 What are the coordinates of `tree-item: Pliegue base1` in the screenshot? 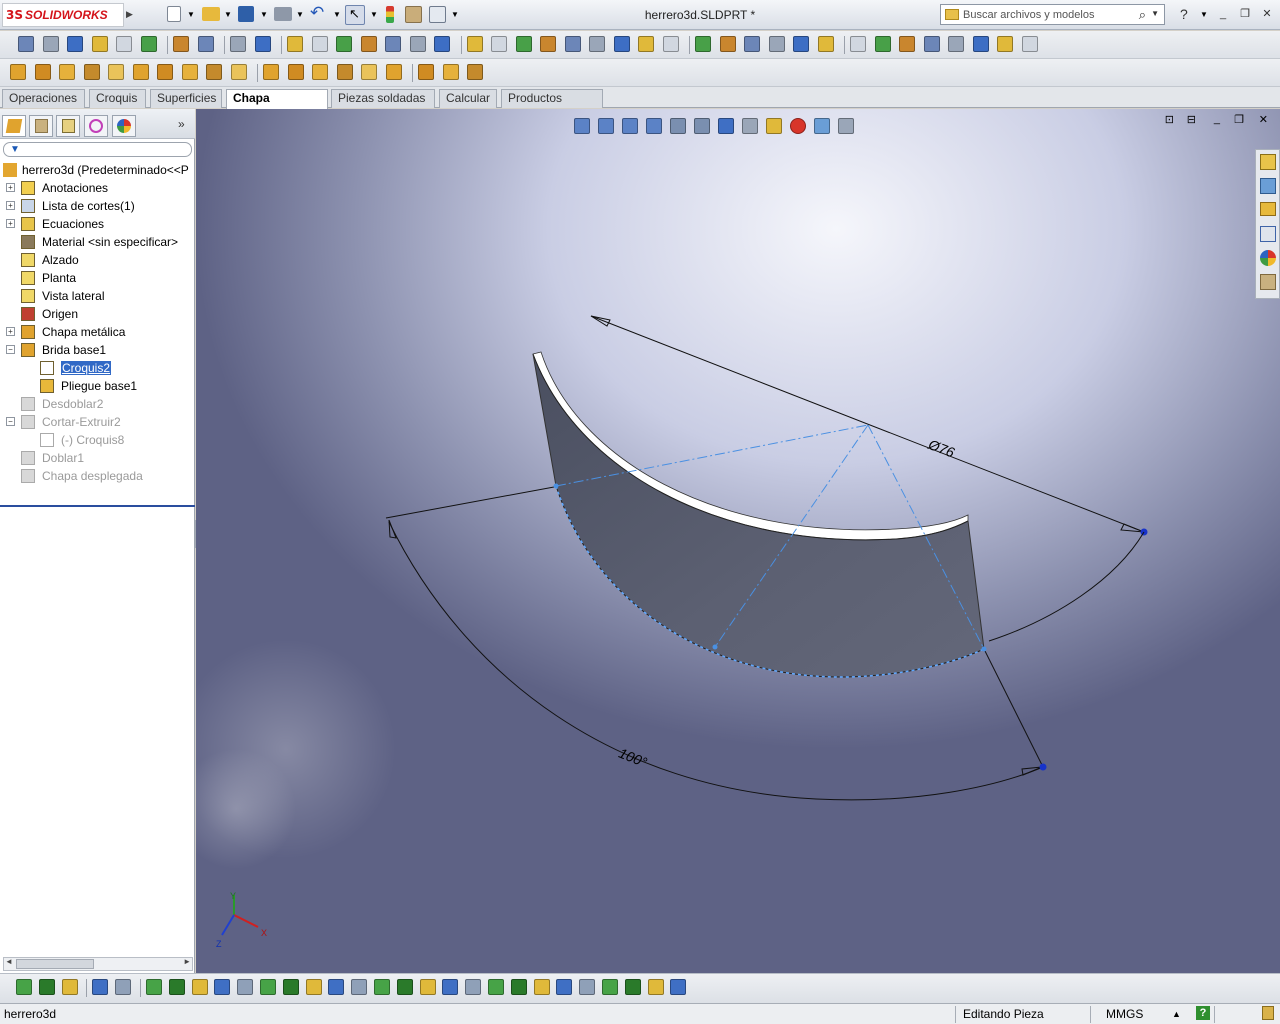 It's located at (97, 386).